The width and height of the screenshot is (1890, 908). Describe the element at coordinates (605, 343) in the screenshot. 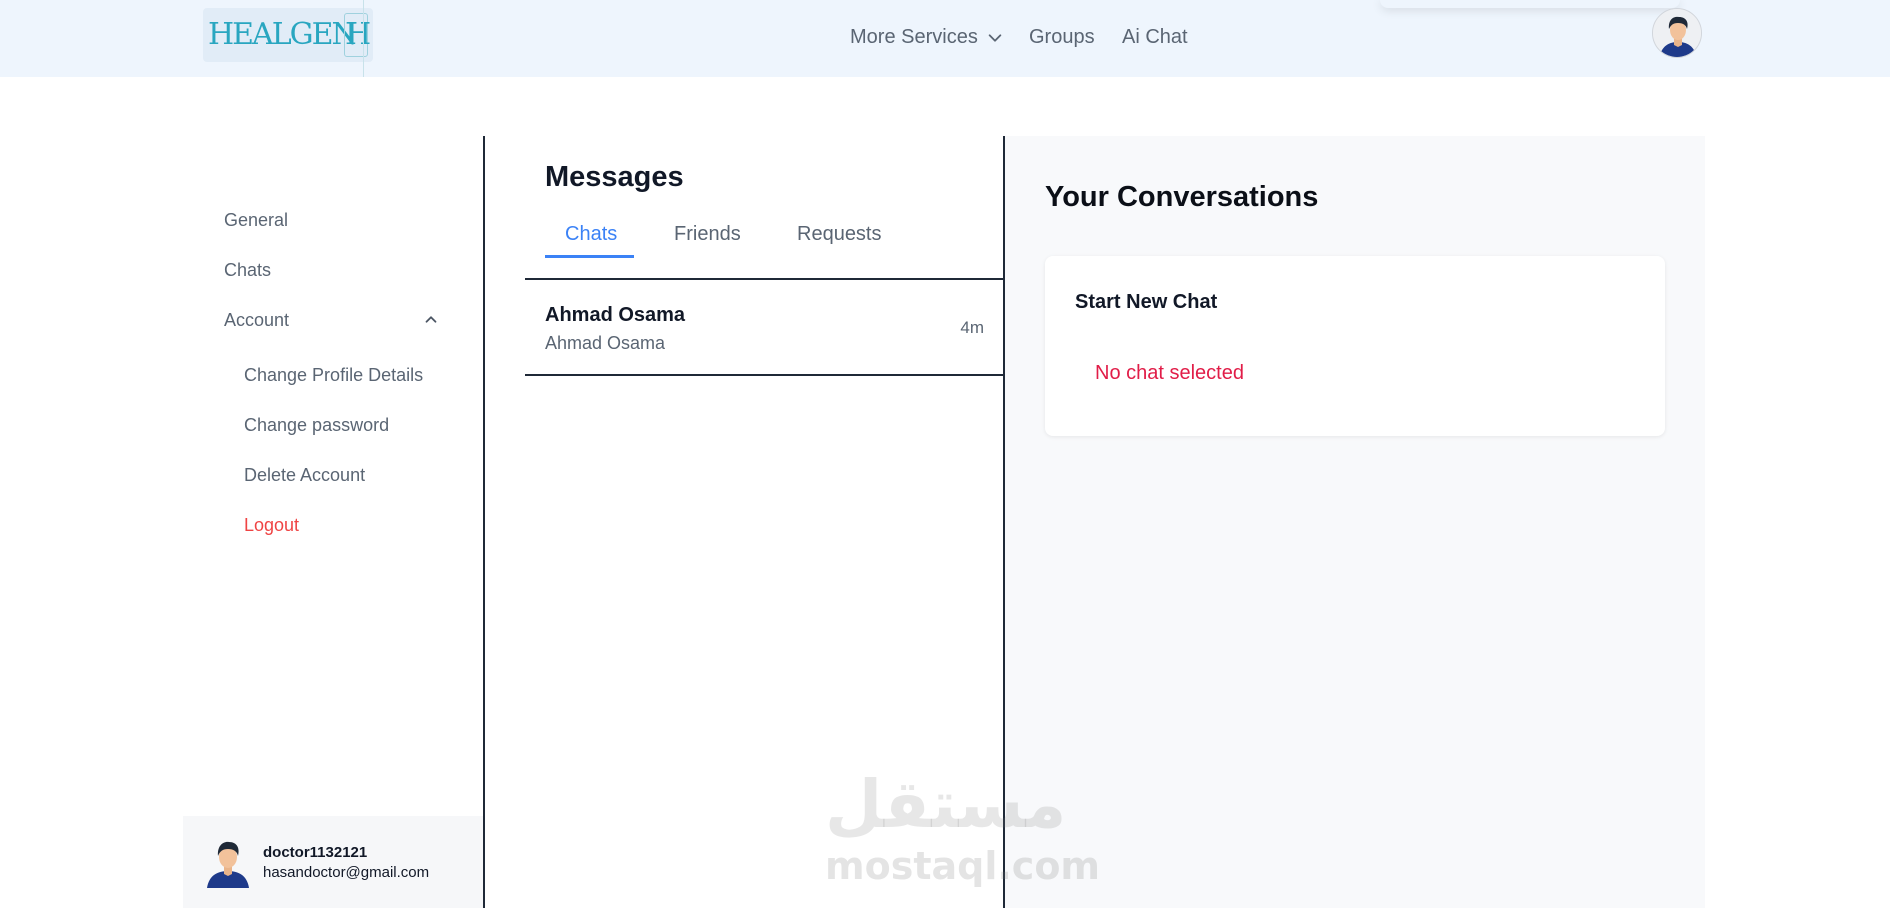

I see `chat-last-message: Ahmad Osama` at that location.